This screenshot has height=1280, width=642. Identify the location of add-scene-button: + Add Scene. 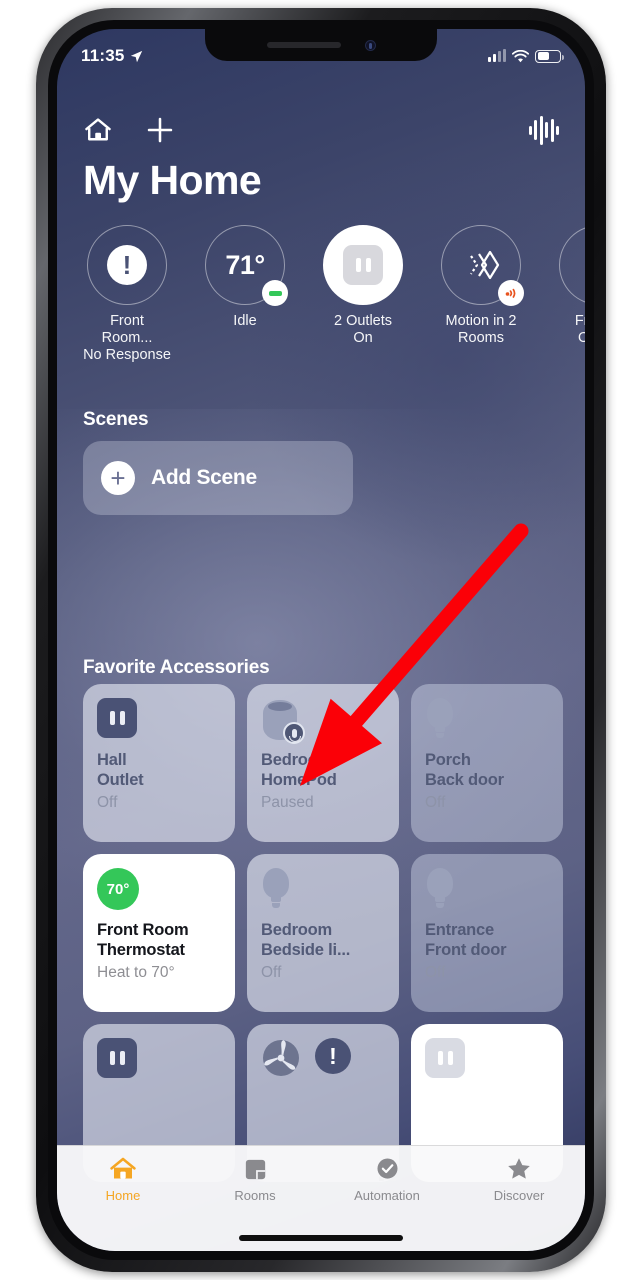
(218, 478).